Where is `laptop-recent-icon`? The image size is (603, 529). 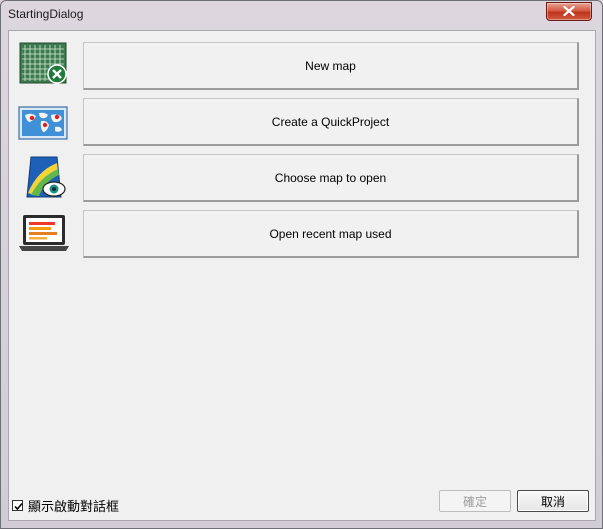 laptop-recent-icon is located at coordinates (44, 233).